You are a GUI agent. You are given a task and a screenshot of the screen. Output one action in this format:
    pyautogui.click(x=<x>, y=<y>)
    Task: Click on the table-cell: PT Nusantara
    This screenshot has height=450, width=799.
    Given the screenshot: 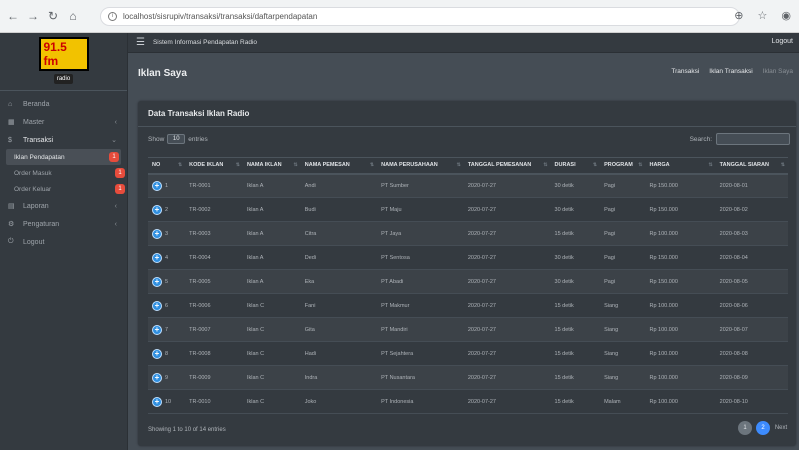 What is the action you would take?
    pyautogui.click(x=420, y=377)
    